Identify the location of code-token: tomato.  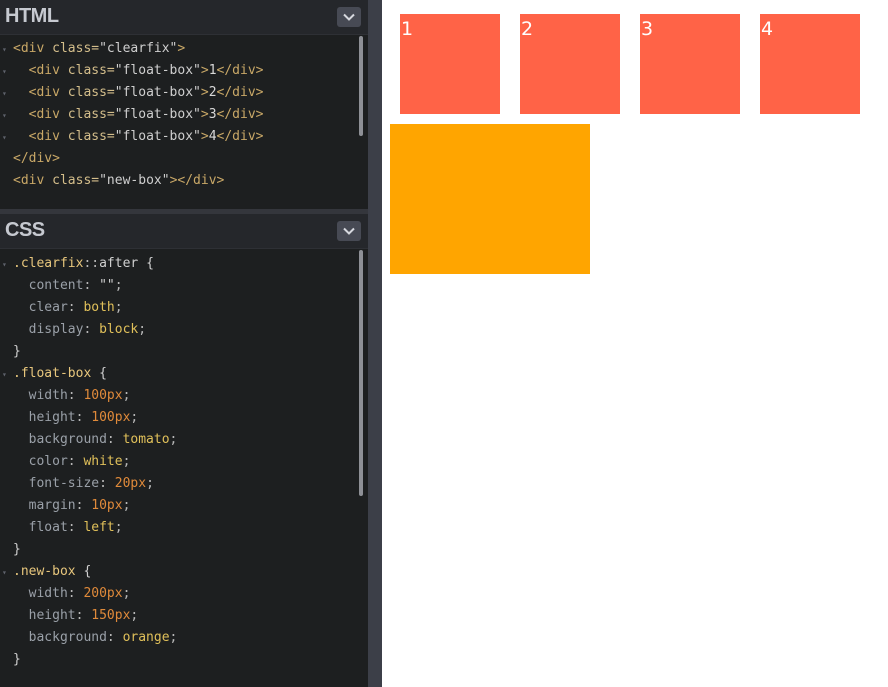
(146, 439).